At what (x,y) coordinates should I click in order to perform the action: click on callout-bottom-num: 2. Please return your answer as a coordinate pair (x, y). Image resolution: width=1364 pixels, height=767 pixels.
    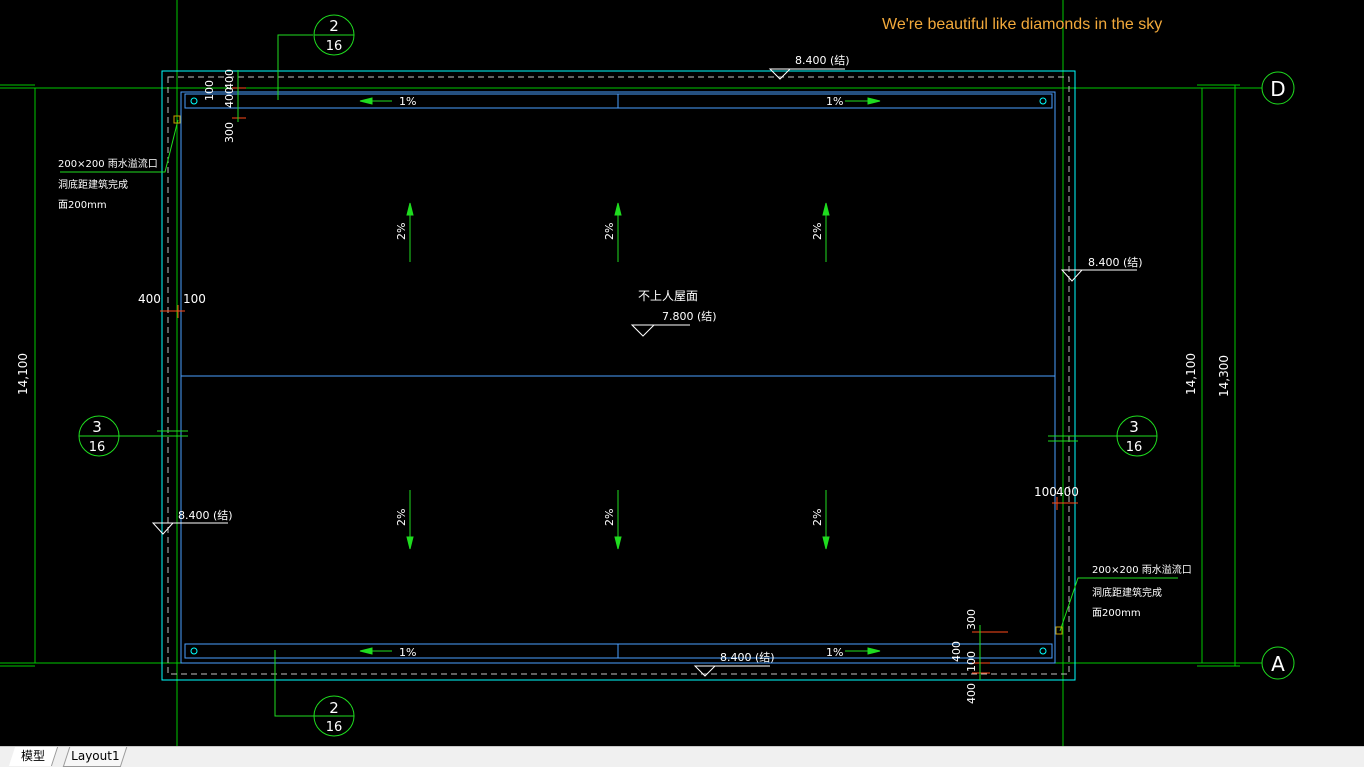
    Looking at the image, I should click on (334, 708).